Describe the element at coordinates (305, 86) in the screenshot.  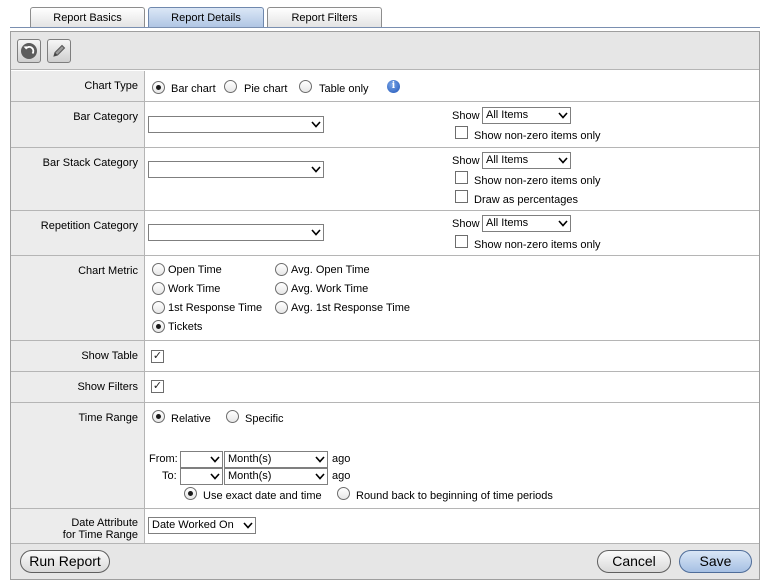
I see `table-only-radio` at that location.